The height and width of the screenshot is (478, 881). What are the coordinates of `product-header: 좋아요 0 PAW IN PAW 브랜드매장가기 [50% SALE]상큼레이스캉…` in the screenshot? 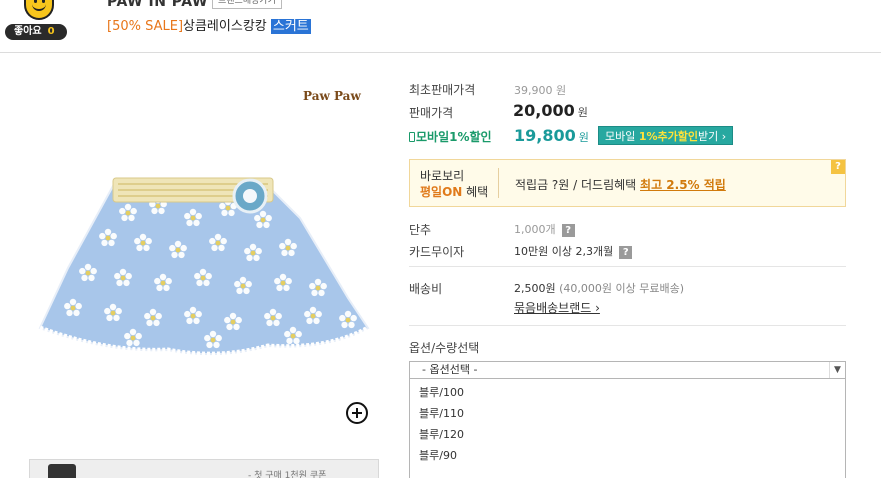 It's located at (440, 26).